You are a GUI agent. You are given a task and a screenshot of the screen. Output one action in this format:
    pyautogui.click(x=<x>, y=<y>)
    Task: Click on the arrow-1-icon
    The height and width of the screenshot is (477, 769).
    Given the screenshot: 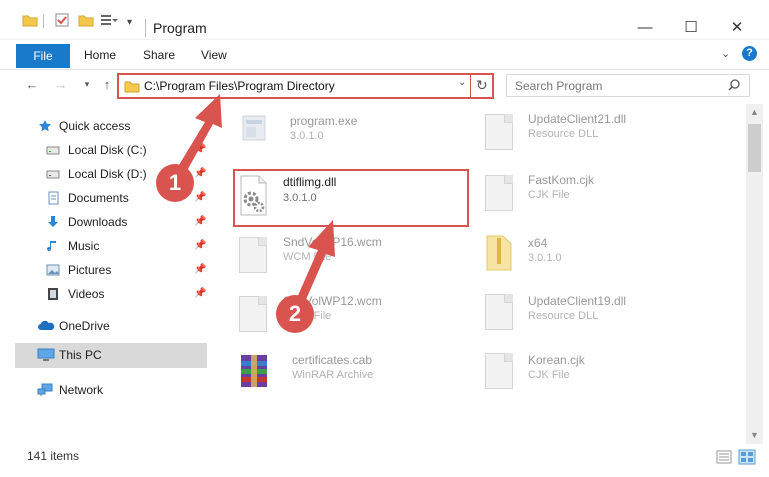 What is the action you would take?
    pyautogui.click(x=199, y=135)
    